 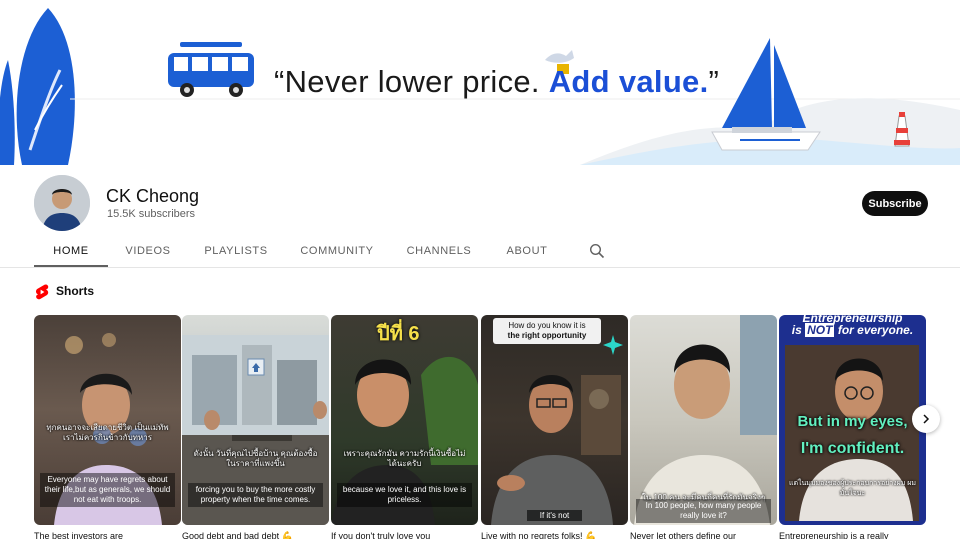 I want to click on short-header-line: the right opportunity, so click(x=547, y=335).